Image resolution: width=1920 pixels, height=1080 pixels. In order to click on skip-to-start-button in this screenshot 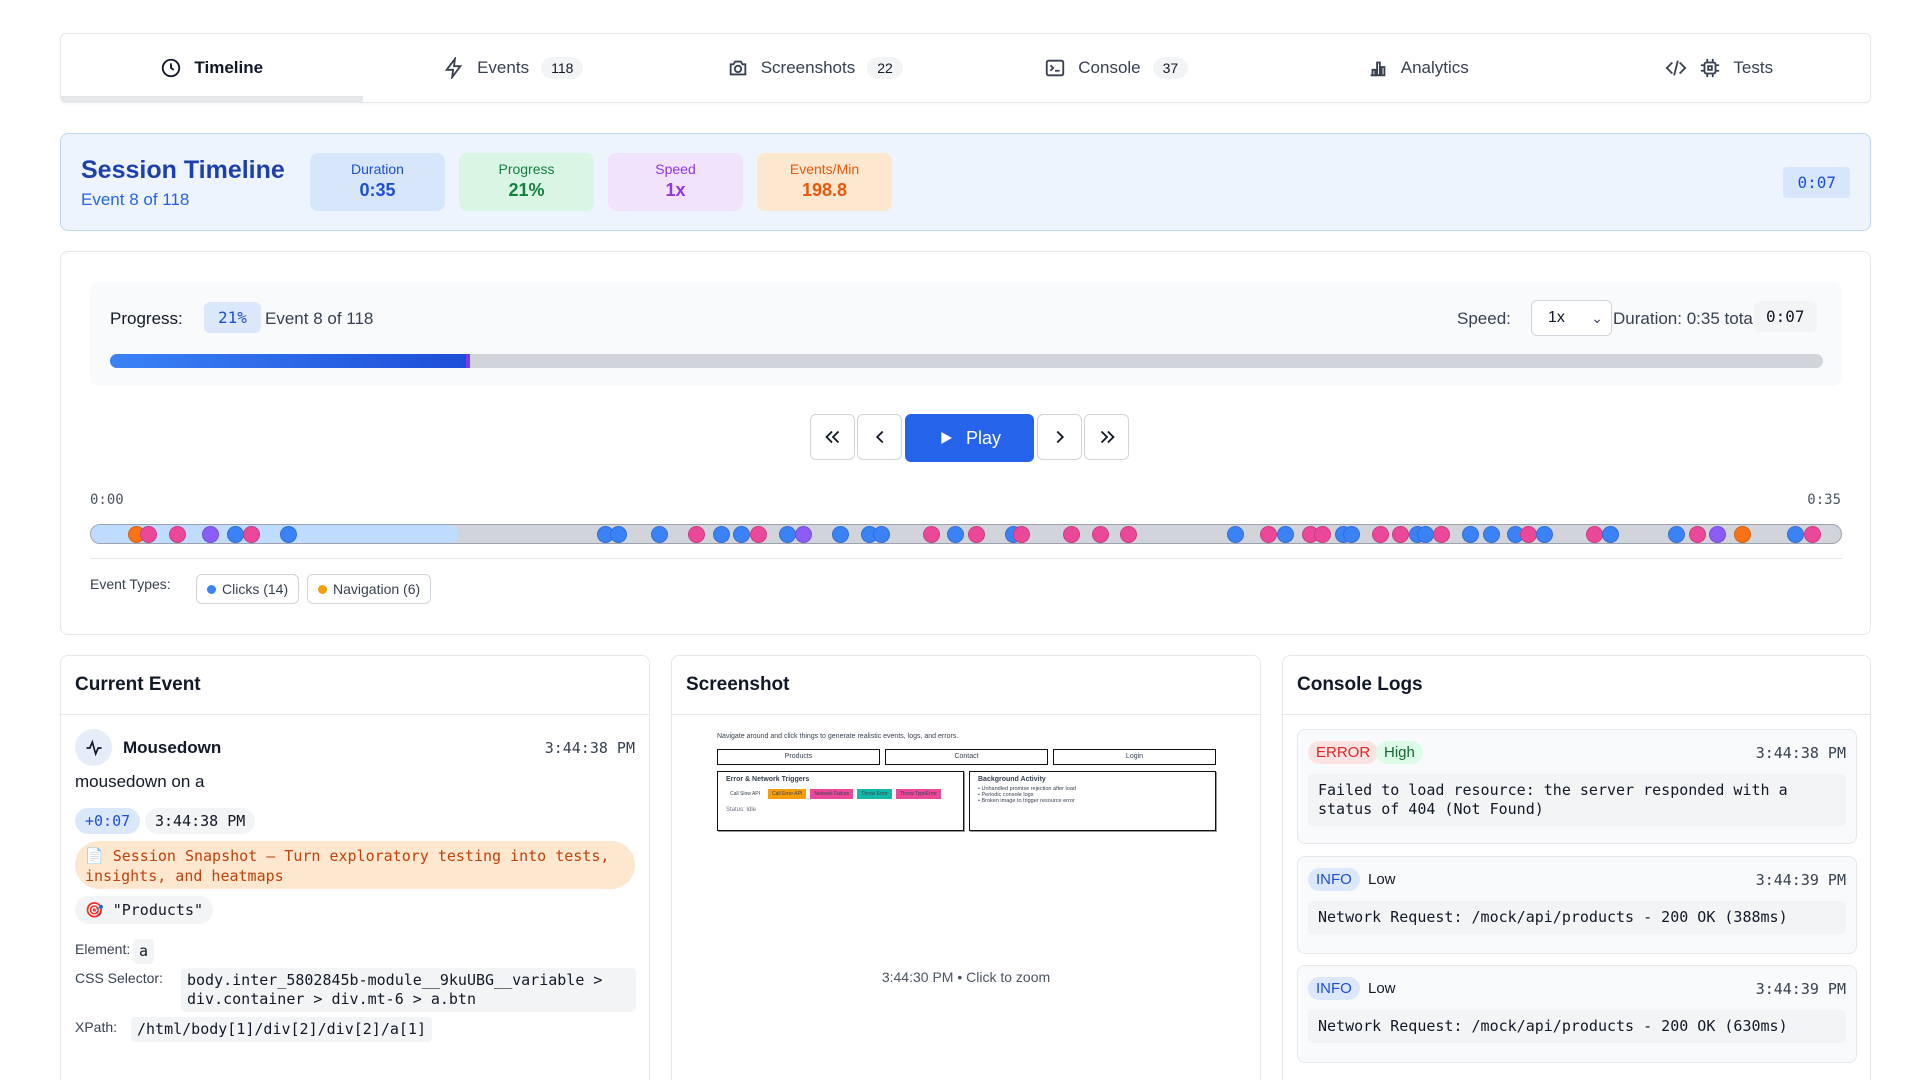, I will do `click(832, 437)`.